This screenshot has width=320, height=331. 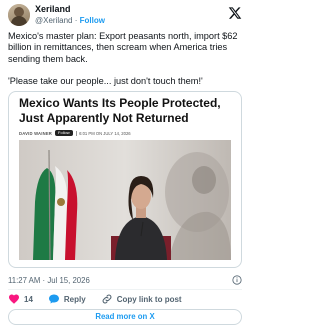 I want to click on author-name: Xeriland, so click(x=70, y=9).